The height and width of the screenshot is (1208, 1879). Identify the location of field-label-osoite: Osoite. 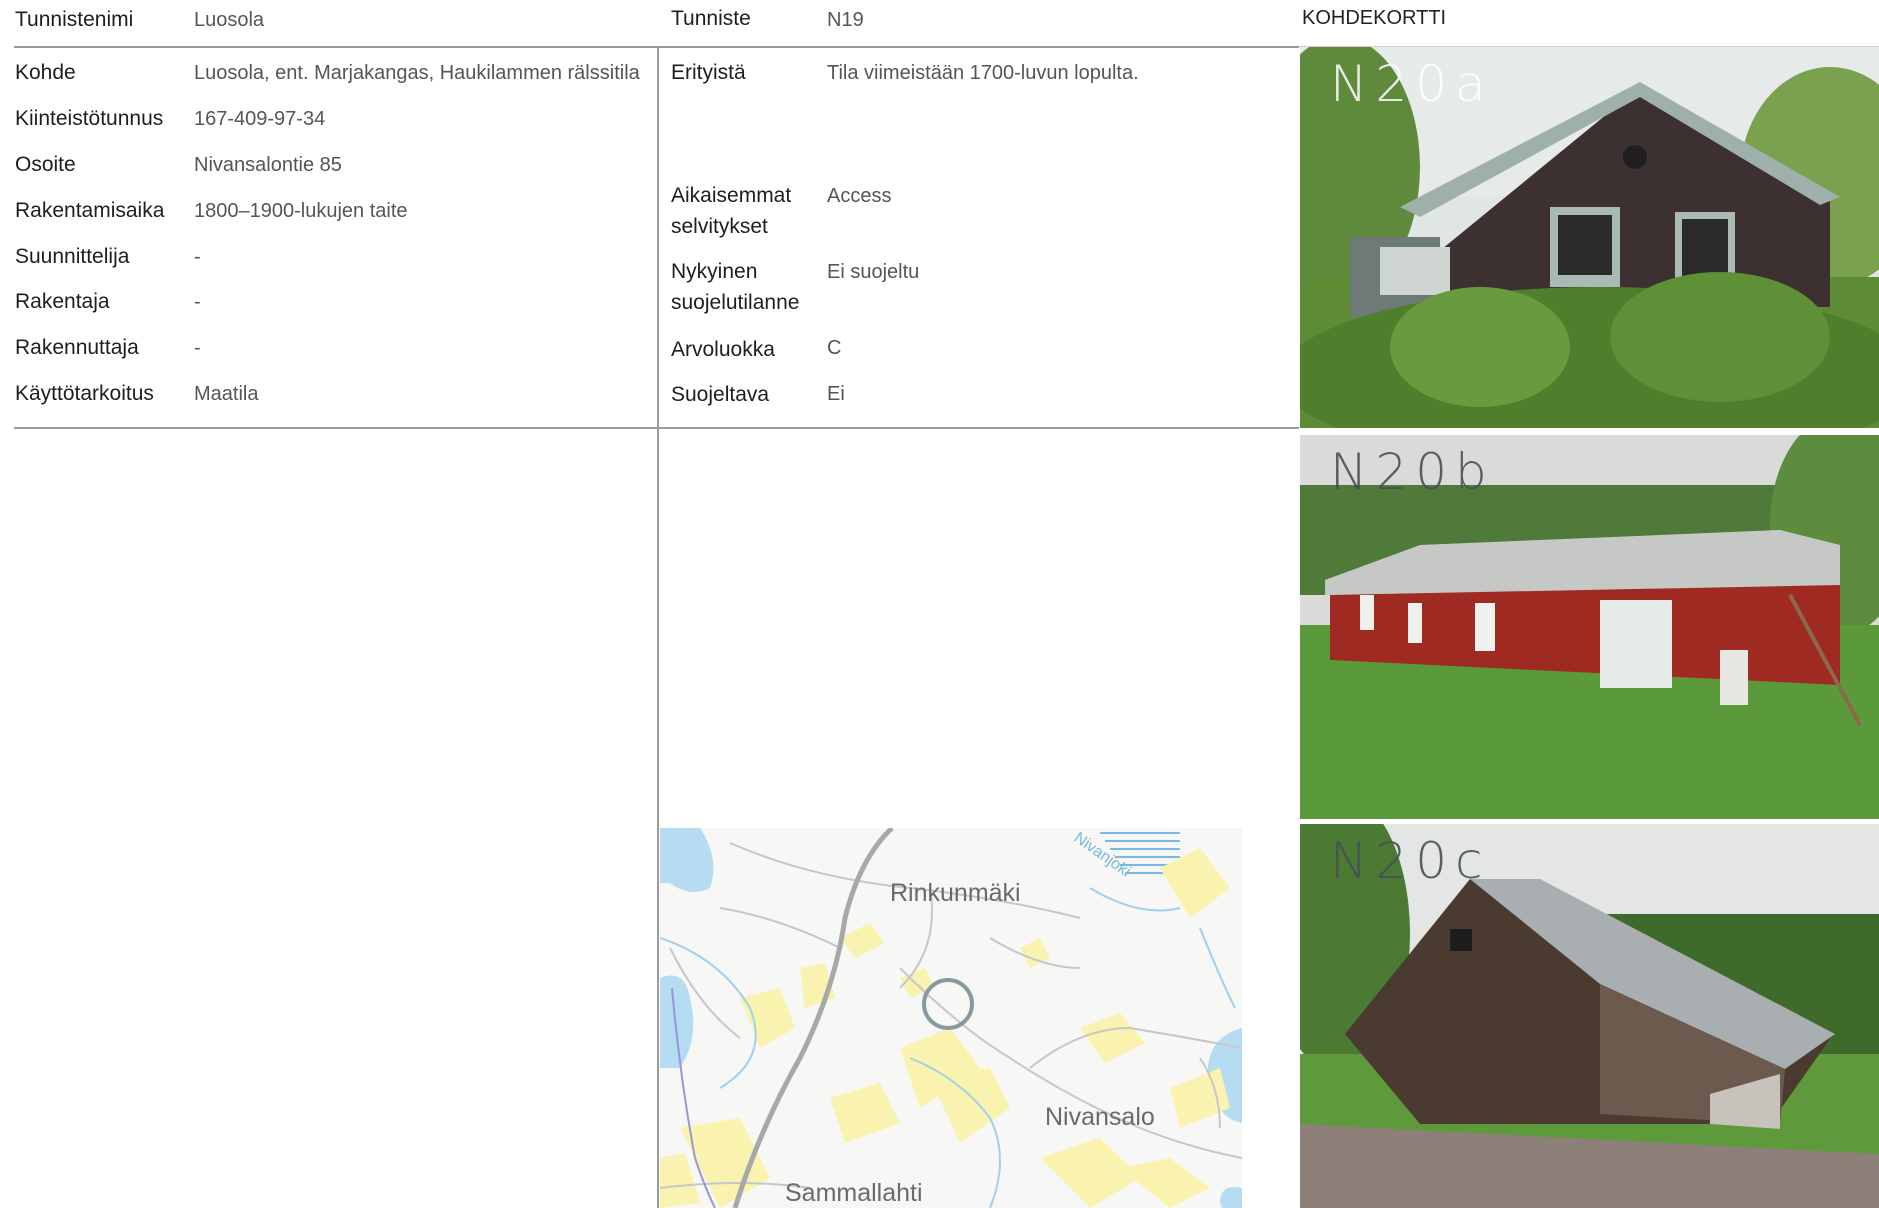
(45, 164).